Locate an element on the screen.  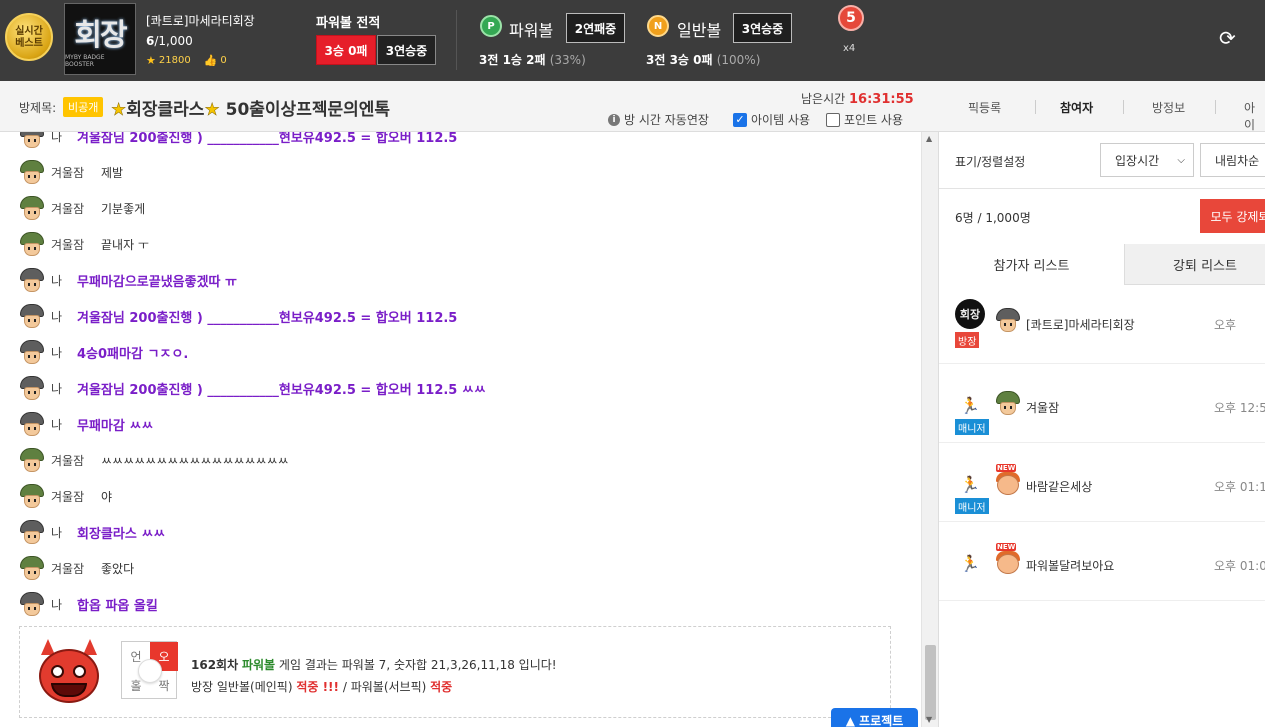
participant-item: 🏃 NEW 파워볼달려보아요 오후 01:00 is located at coordinates (1102, 561).